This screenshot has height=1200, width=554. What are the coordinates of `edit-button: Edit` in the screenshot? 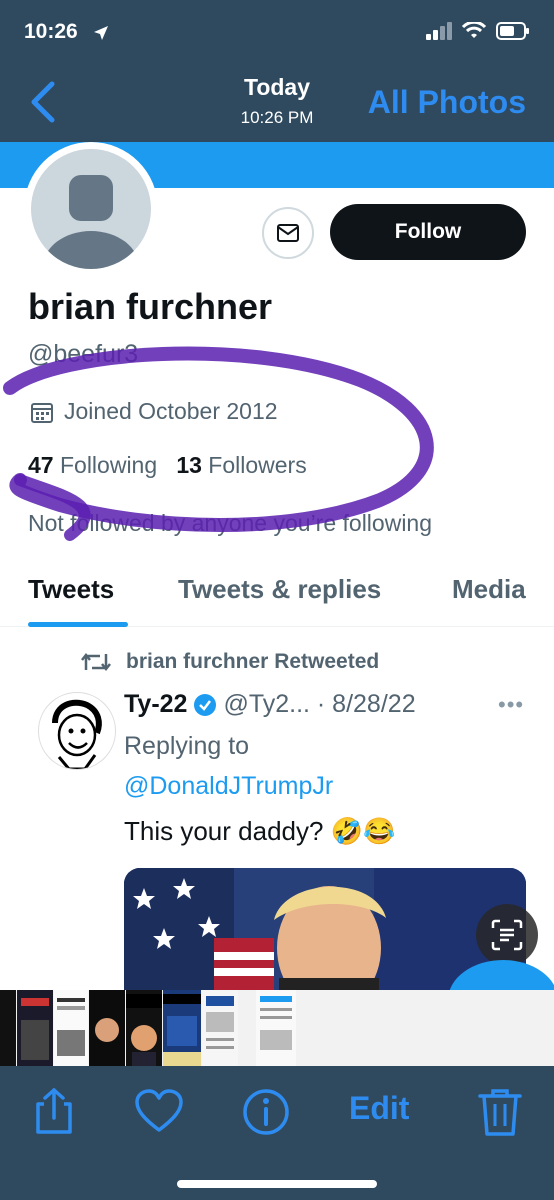 It's located at (379, 1108).